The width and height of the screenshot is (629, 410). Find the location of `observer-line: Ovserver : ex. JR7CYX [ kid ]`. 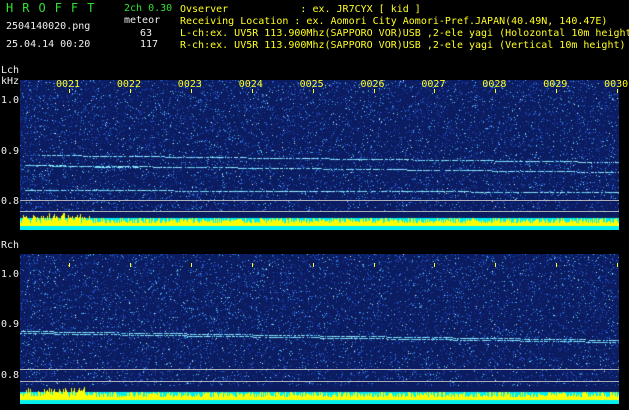

observer-line: Ovserver : ex. JR7CYX [ kid ] is located at coordinates (300, 9).